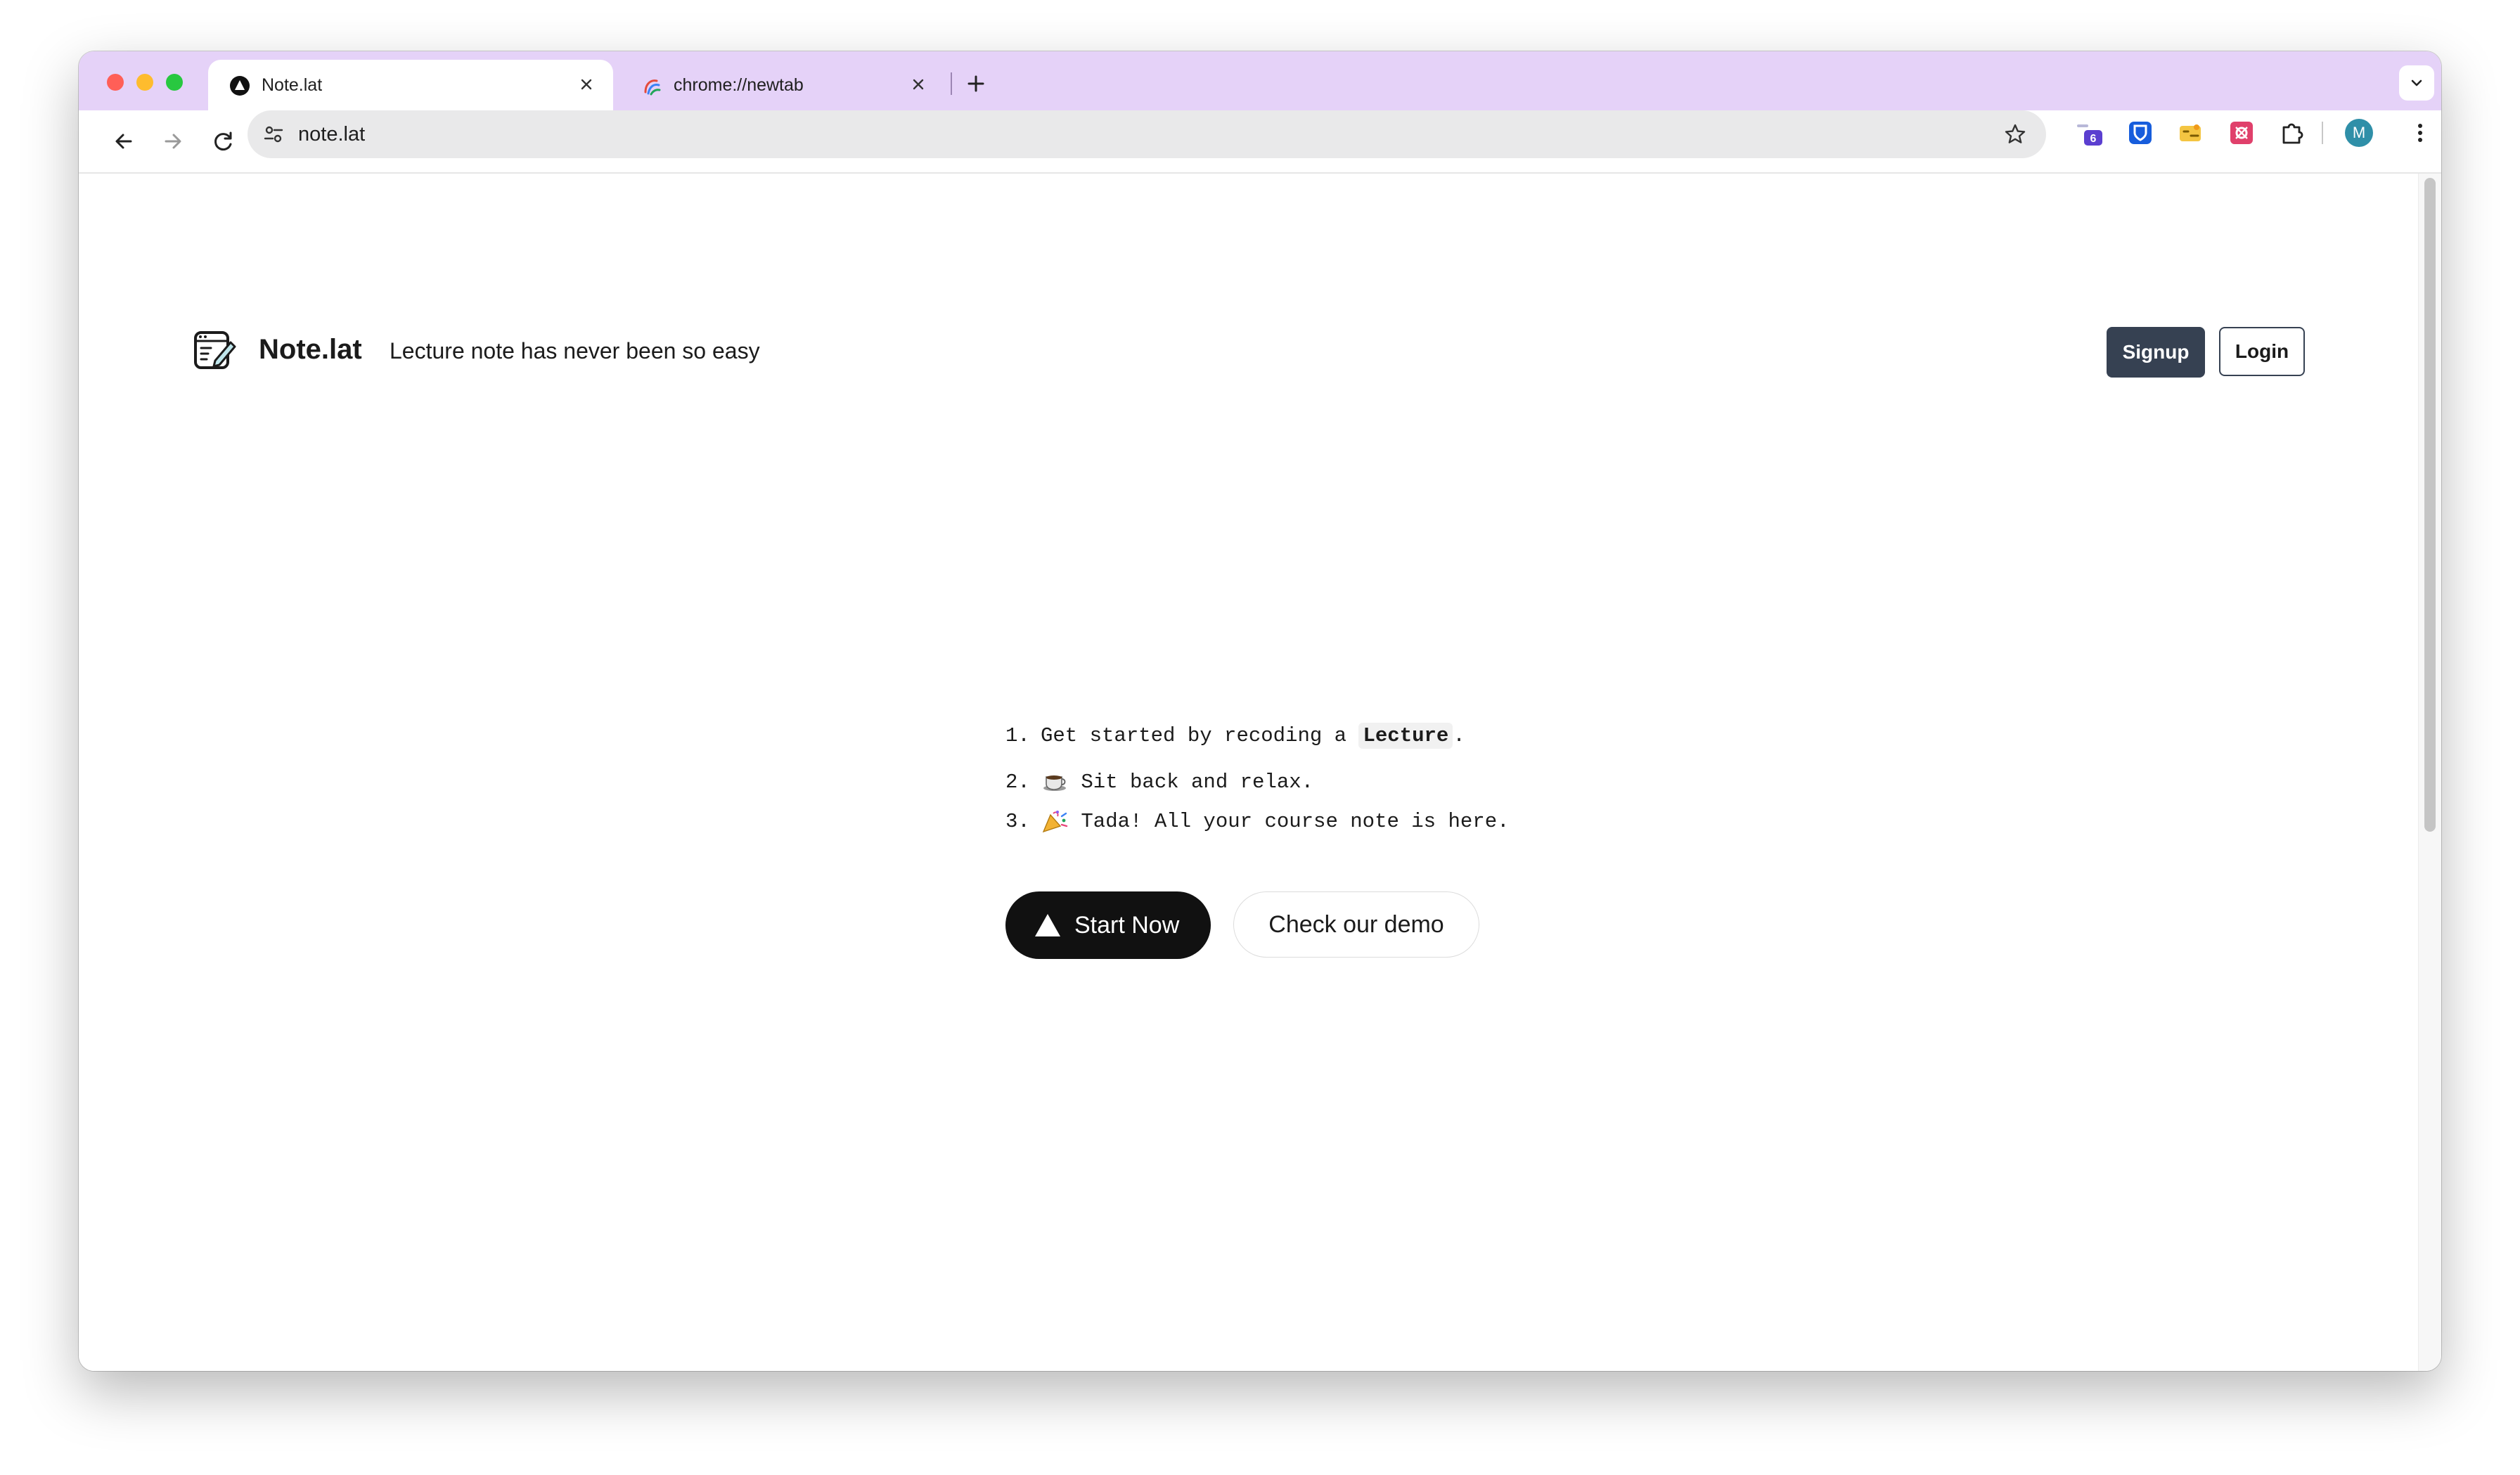 The height and width of the screenshot is (1475, 2520). I want to click on address-bar: note.lat, so click(1147, 134).